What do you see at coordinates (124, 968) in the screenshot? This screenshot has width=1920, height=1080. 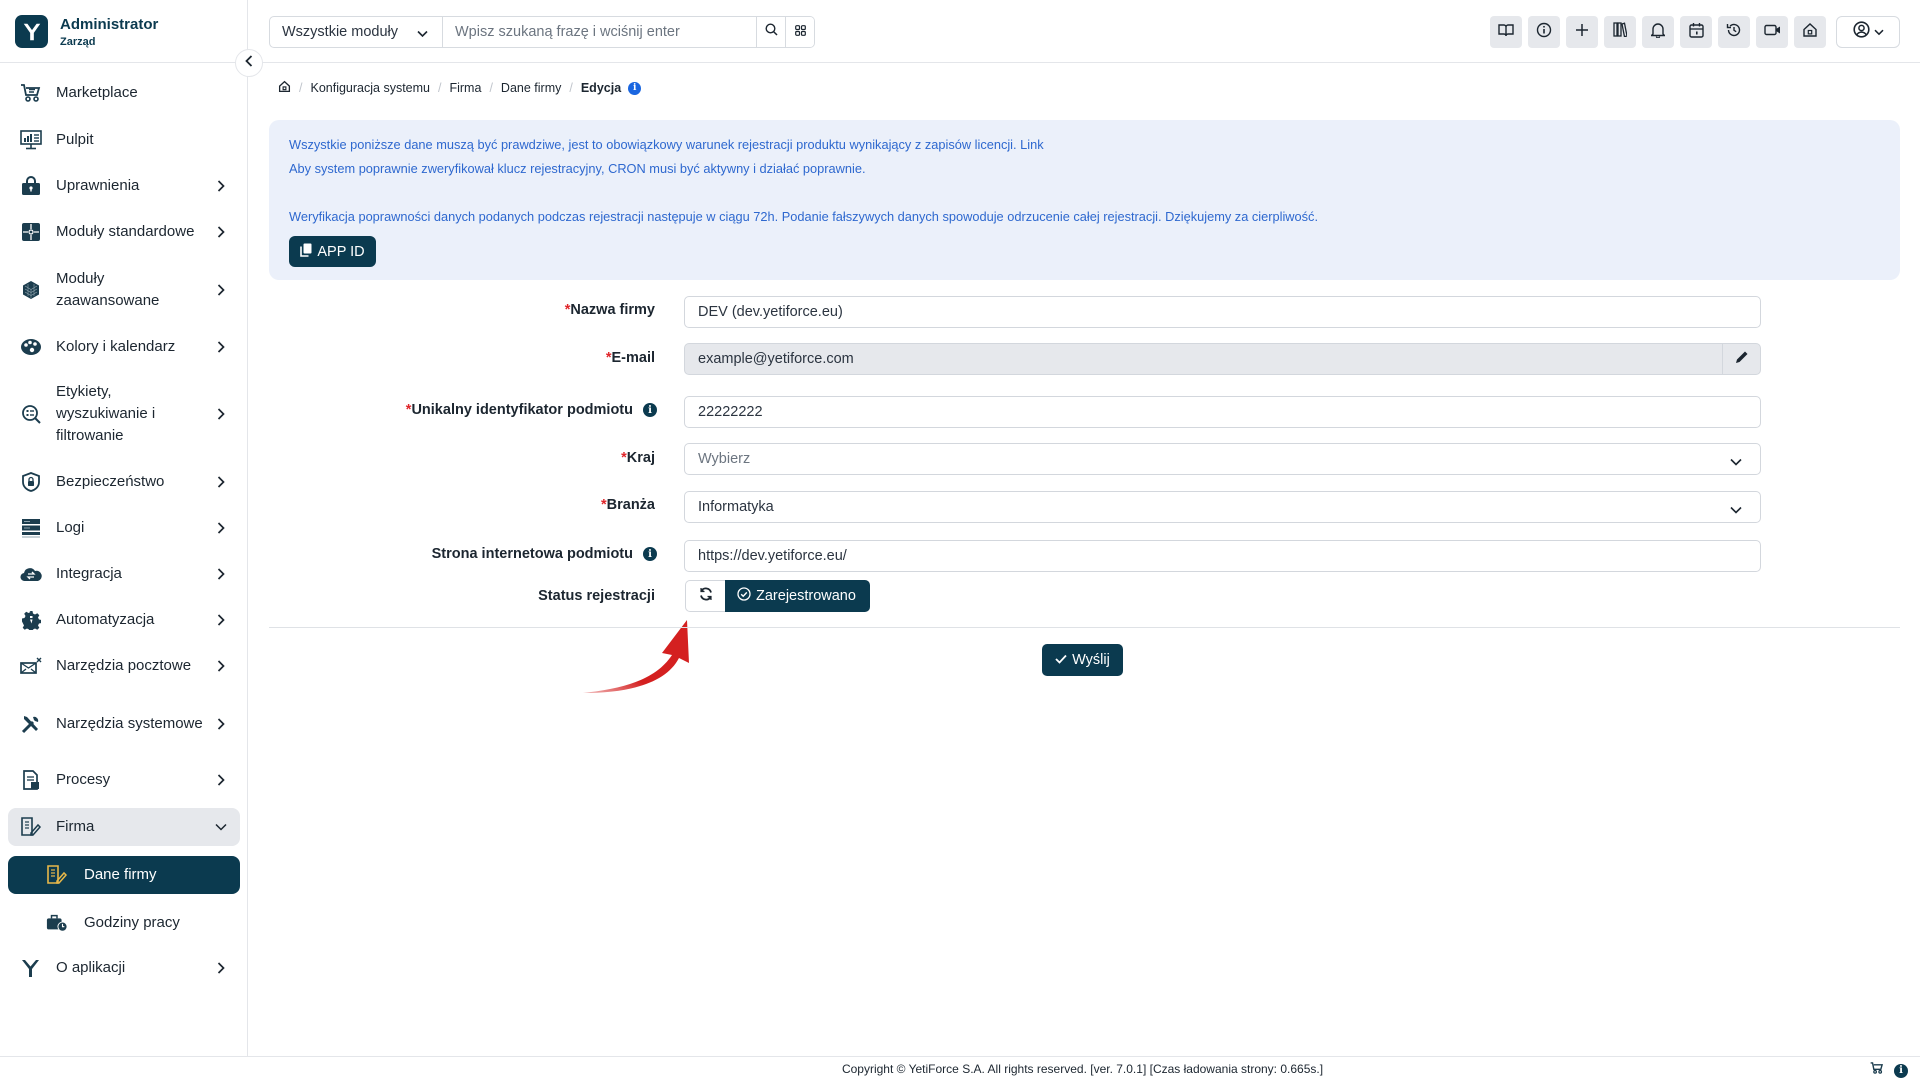 I see `sidebar-item-o-aplikacji: O aplikacji` at bounding box center [124, 968].